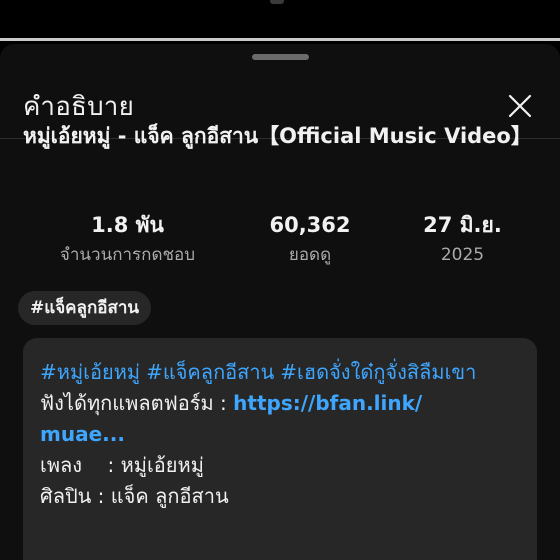  I want to click on song-label: เพลง :, so click(80, 465).